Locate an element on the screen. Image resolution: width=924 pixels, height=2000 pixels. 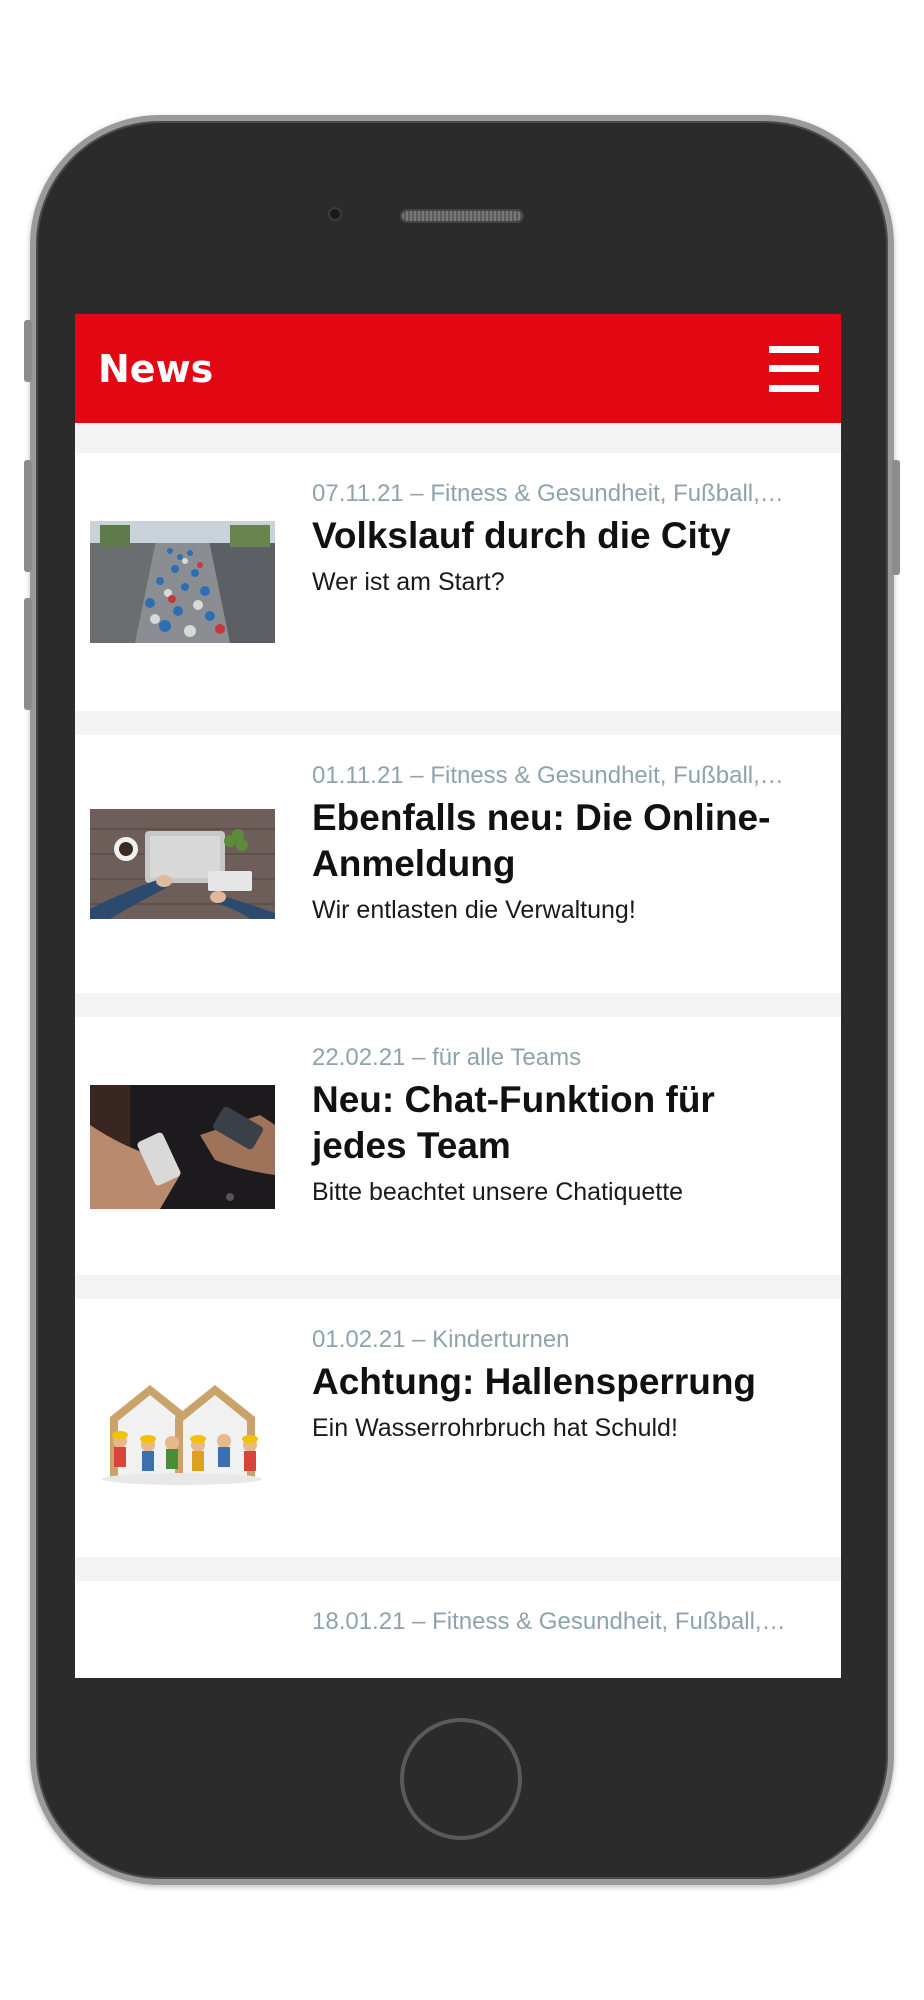
front-camera is located at coordinates (335, 214).